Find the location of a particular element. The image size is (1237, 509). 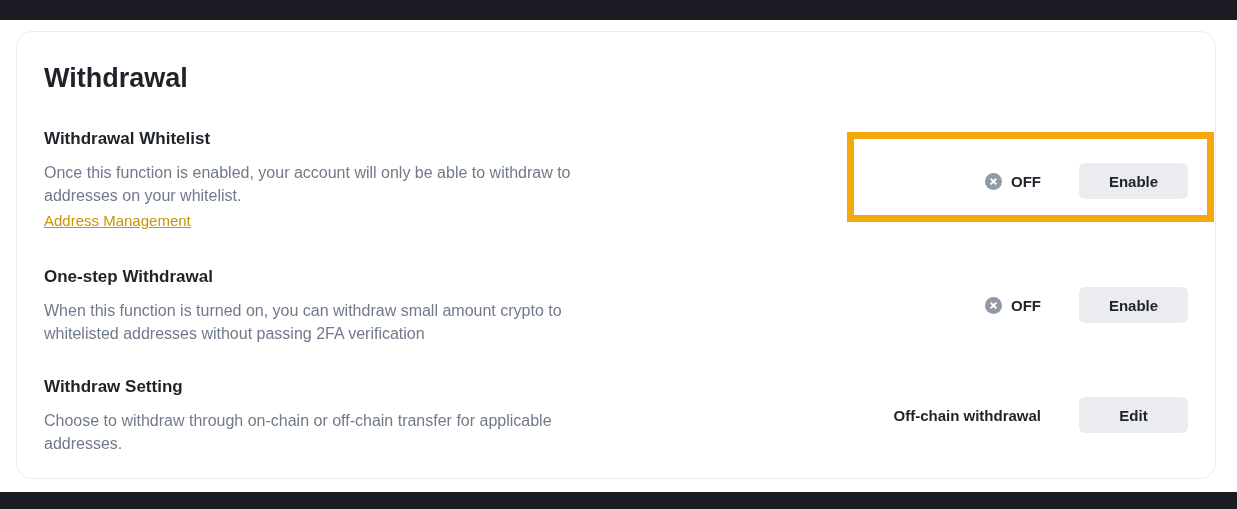

panel-title: Withdrawal is located at coordinates (116, 78).